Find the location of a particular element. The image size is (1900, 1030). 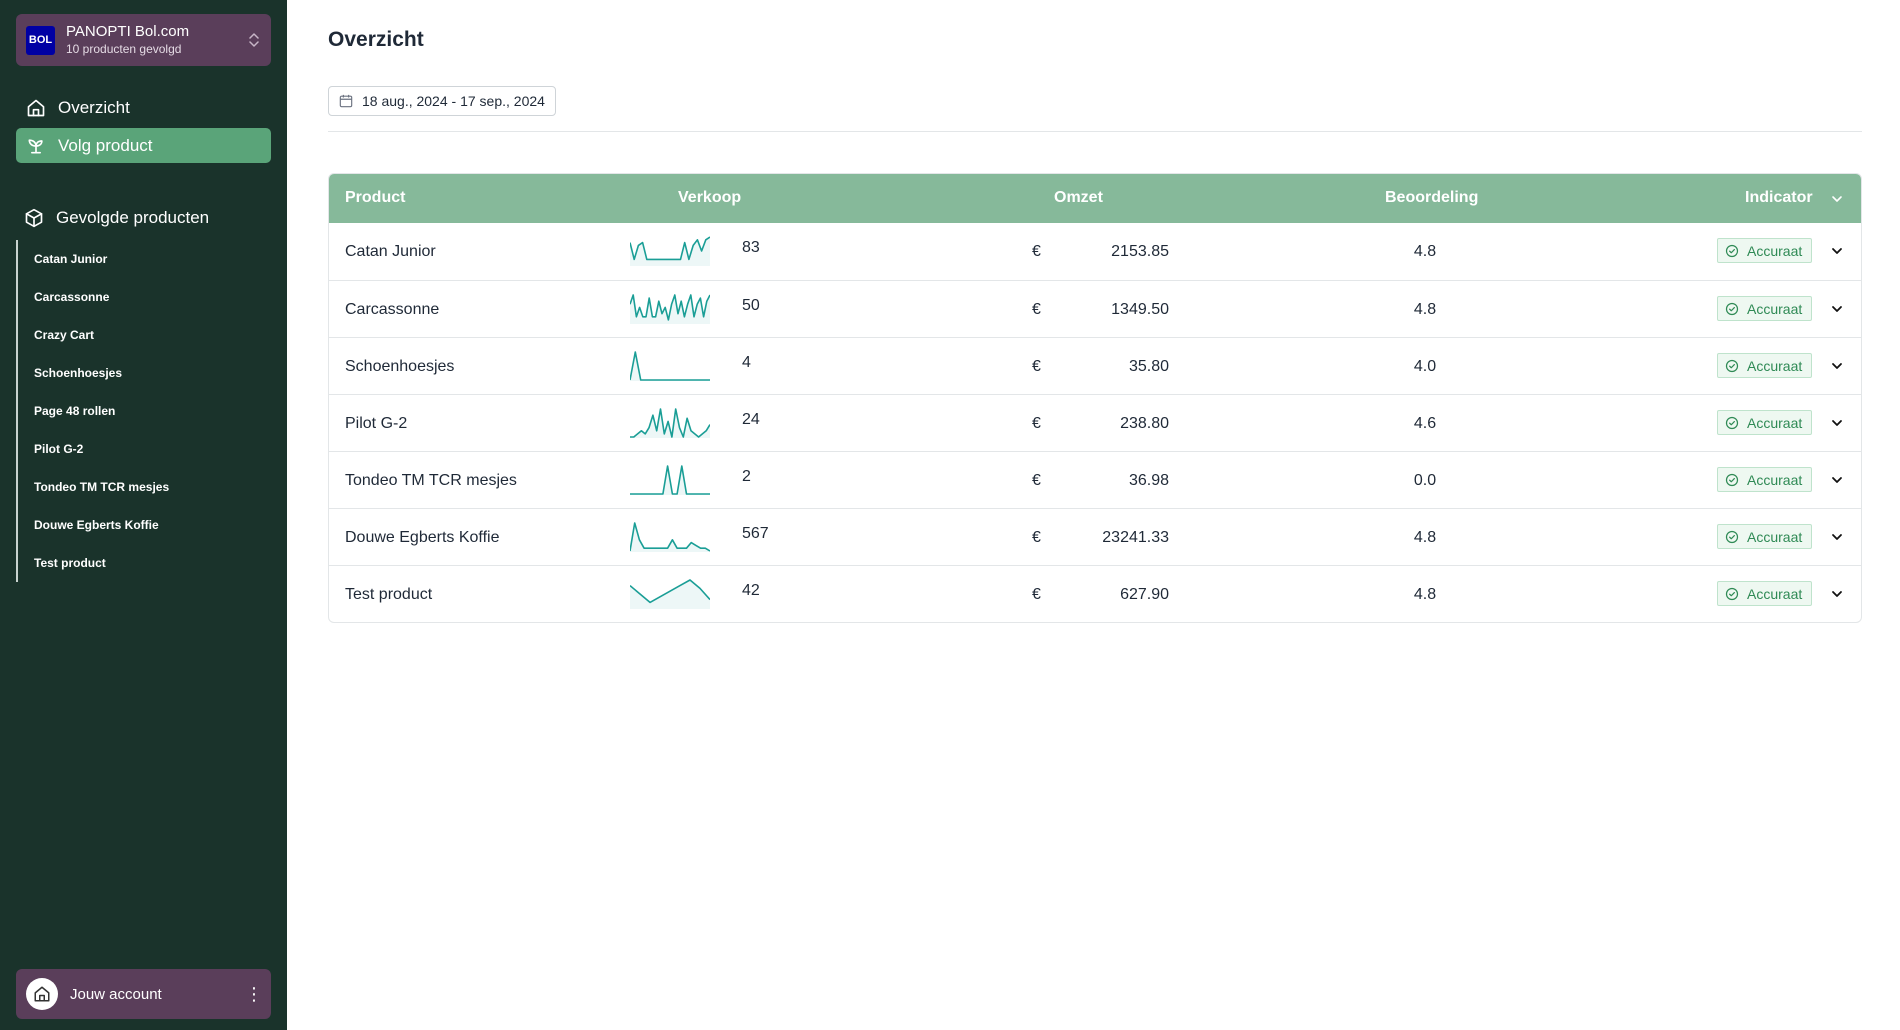

tracked-section-label: Gevolgde producten is located at coordinates (133, 217).